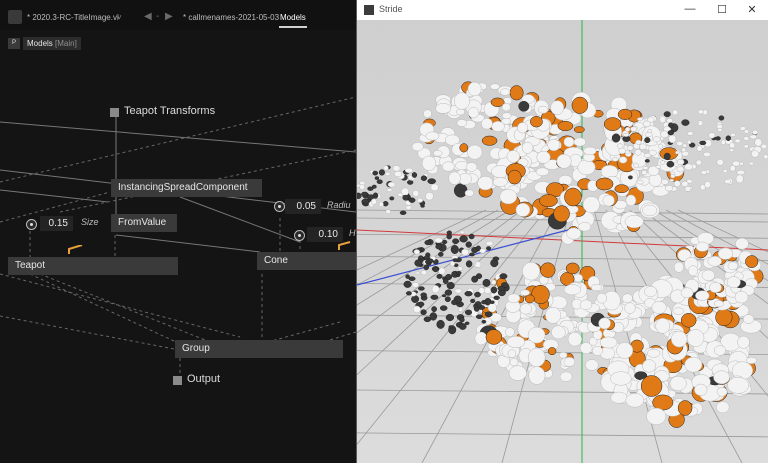 The width and height of the screenshot is (768, 463). I want to click on cone-node: Cone, so click(306, 261).